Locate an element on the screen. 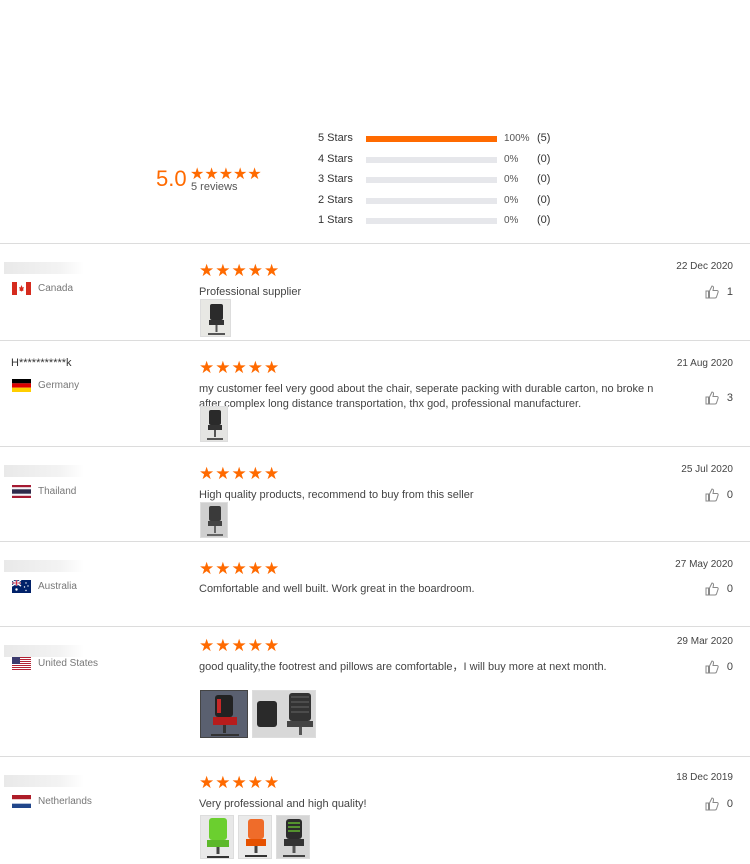 The height and width of the screenshot is (864, 750). helpful-button: 1 is located at coordinates (719, 292).